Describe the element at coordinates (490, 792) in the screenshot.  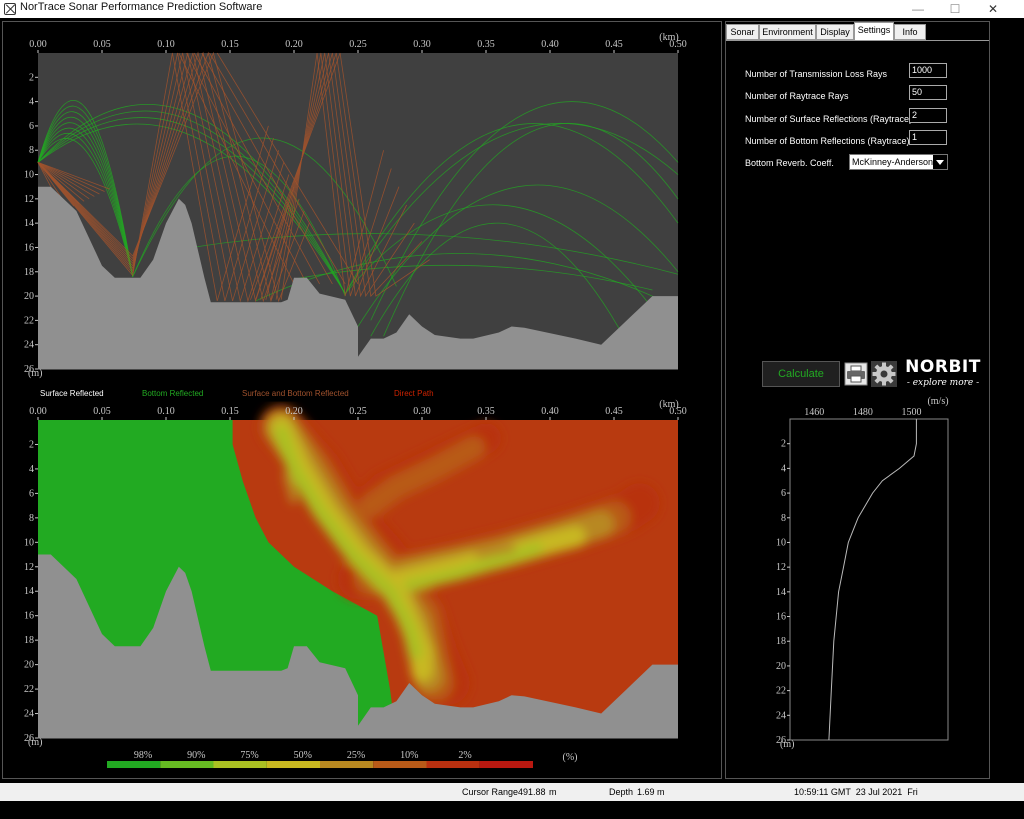
I see `cursor-range-label: Cursor Range` at that location.